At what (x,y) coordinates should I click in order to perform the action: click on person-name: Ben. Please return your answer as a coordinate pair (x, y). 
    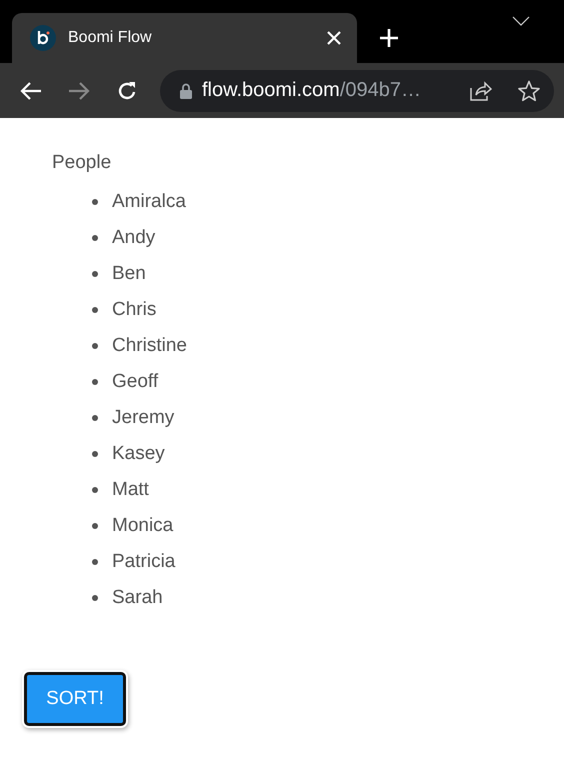
    Looking at the image, I should click on (129, 274).